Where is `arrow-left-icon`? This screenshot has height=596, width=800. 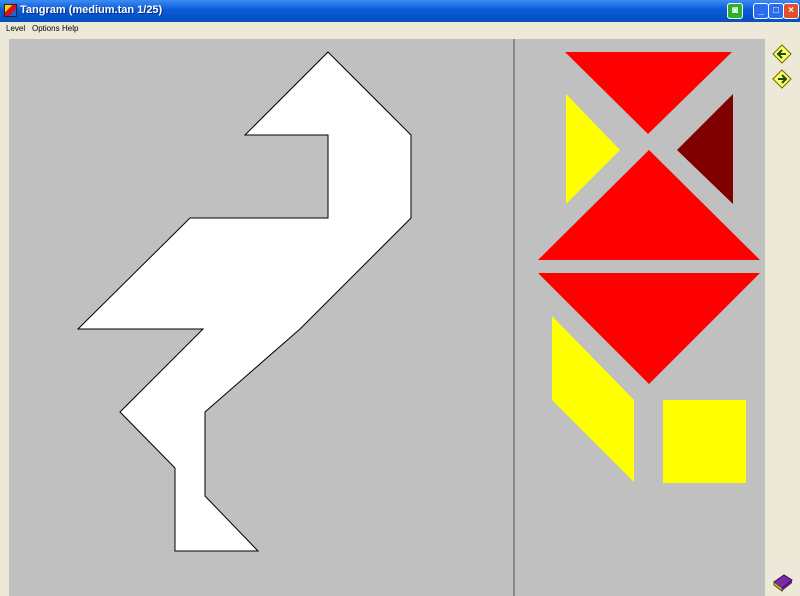 arrow-left-icon is located at coordinates (782, 54).